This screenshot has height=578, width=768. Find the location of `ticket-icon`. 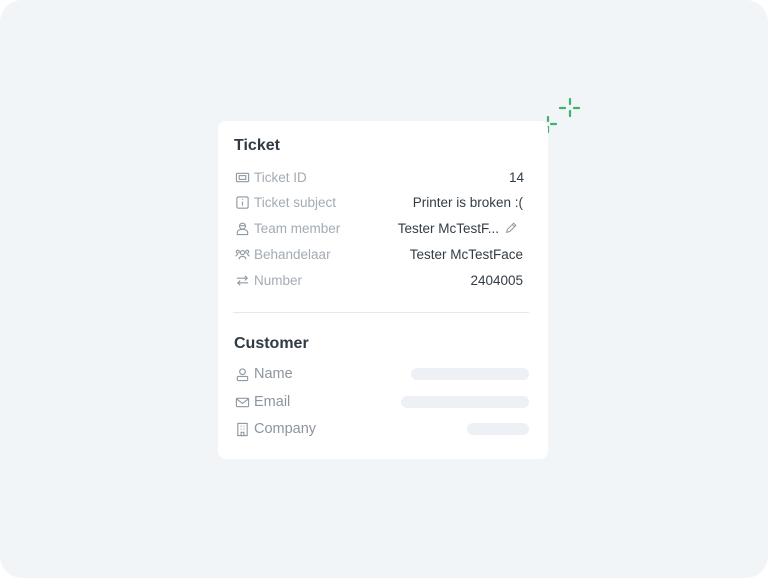

ticket-icon is located at coordinates (242, 177).